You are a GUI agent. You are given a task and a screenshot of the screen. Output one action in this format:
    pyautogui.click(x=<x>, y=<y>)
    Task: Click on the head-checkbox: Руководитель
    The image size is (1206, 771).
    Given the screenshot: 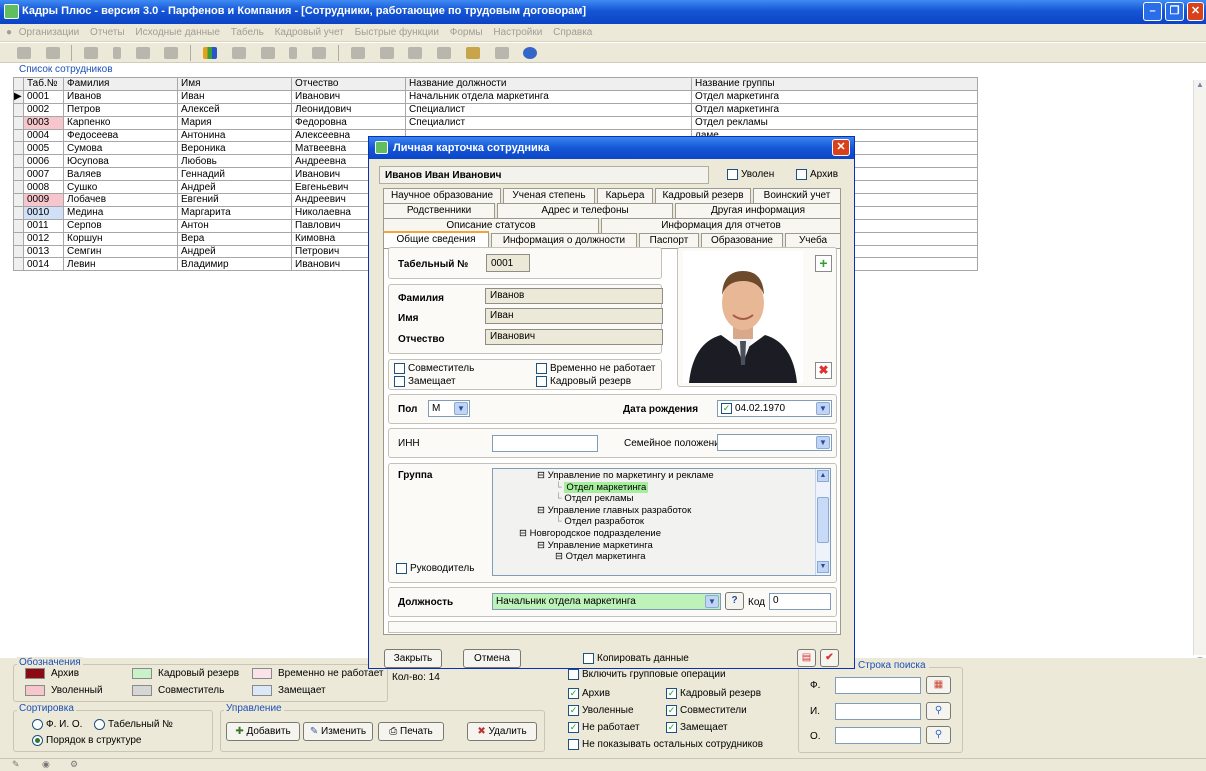 What is the action you would take?
    pyautogui.click(x=435, y=568)
    